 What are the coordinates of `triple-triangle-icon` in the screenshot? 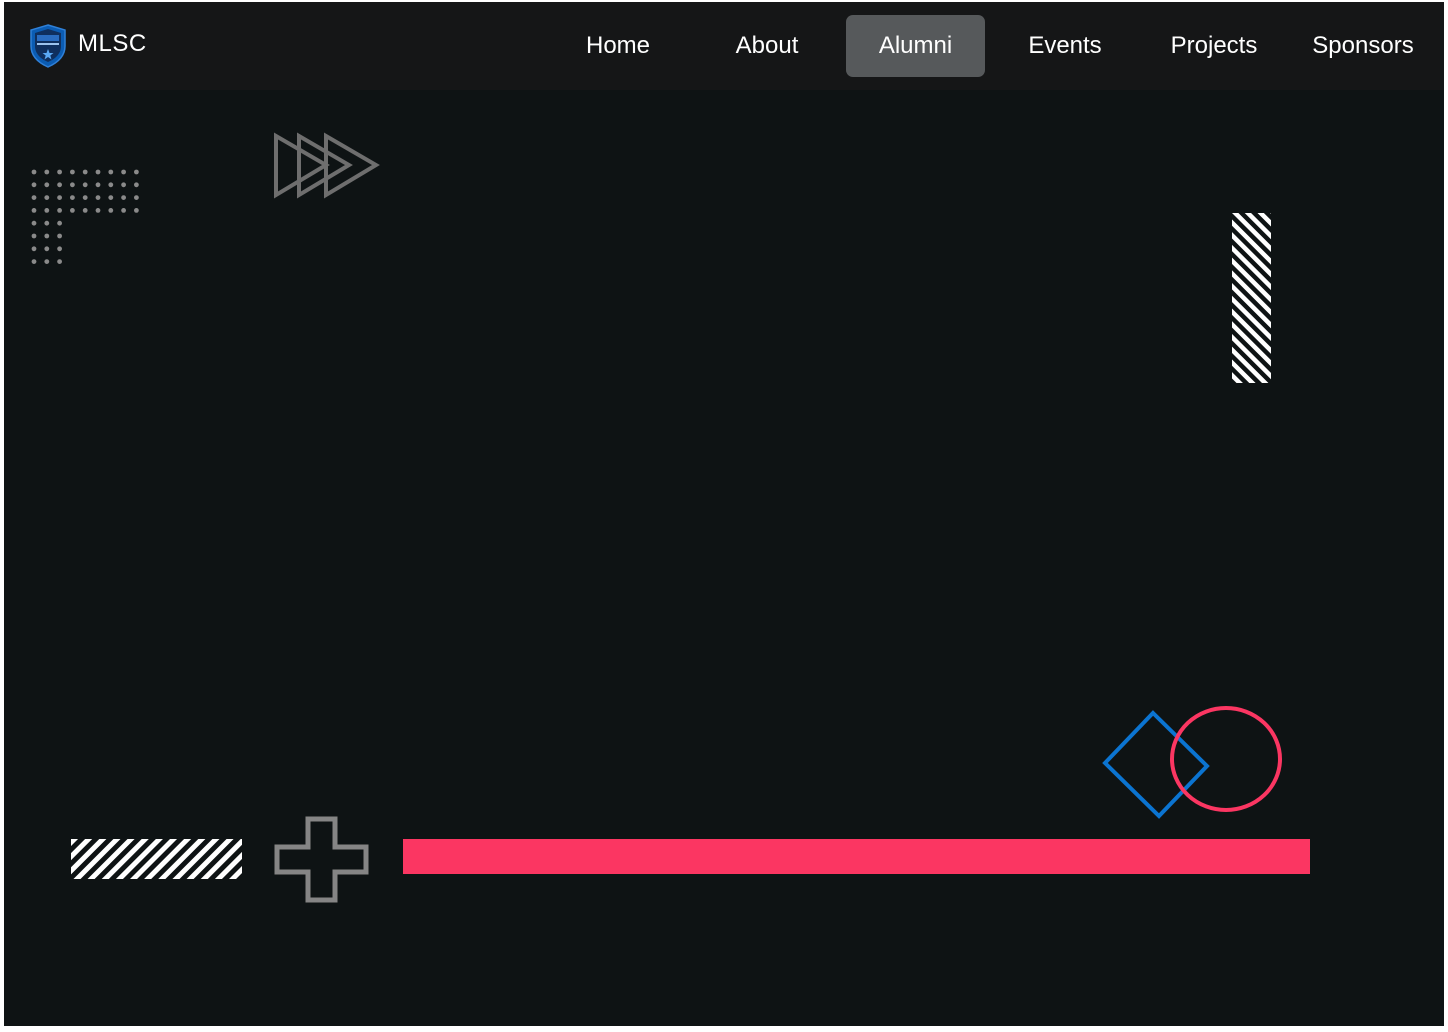 It's located at (327, 165).